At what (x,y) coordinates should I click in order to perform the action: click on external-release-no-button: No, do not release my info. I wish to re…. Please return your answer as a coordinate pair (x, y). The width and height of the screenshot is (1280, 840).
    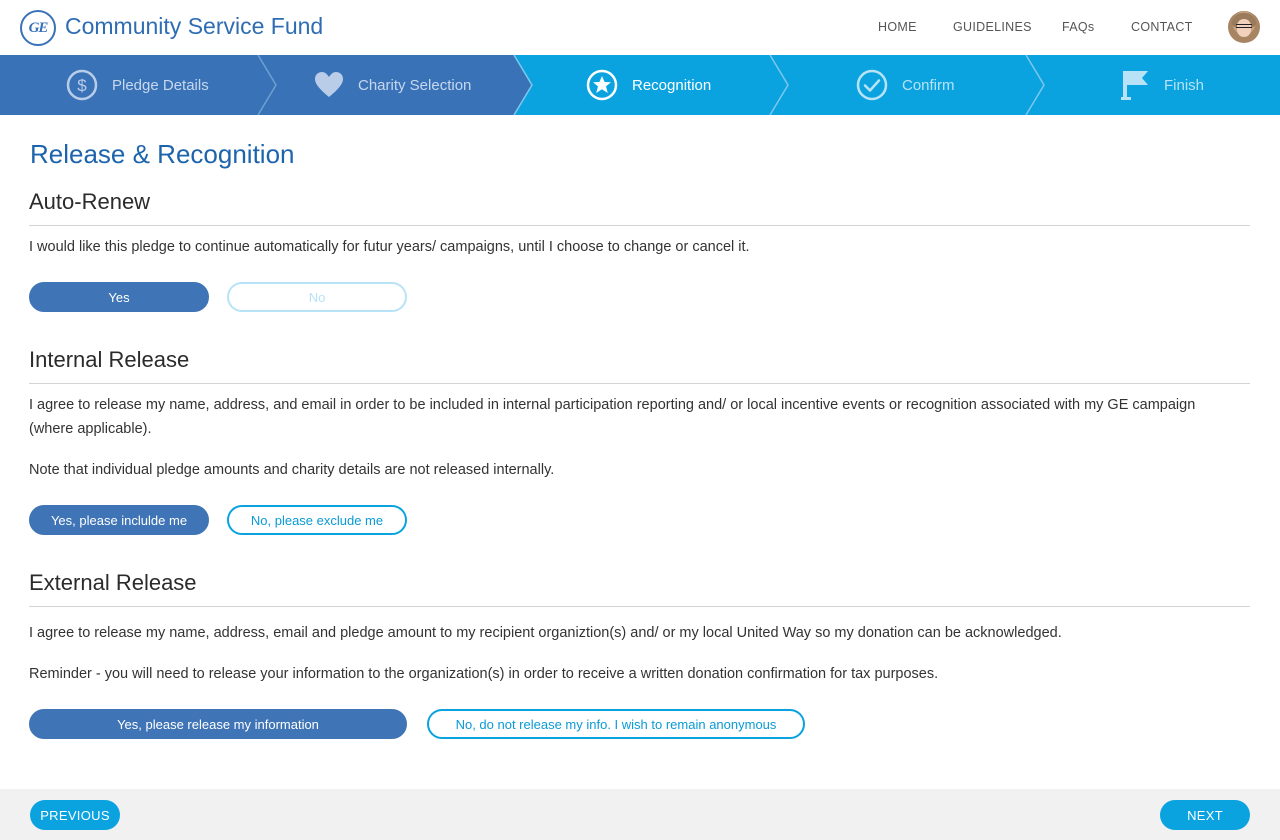
    Looking at the image, I should click on (616, 724).